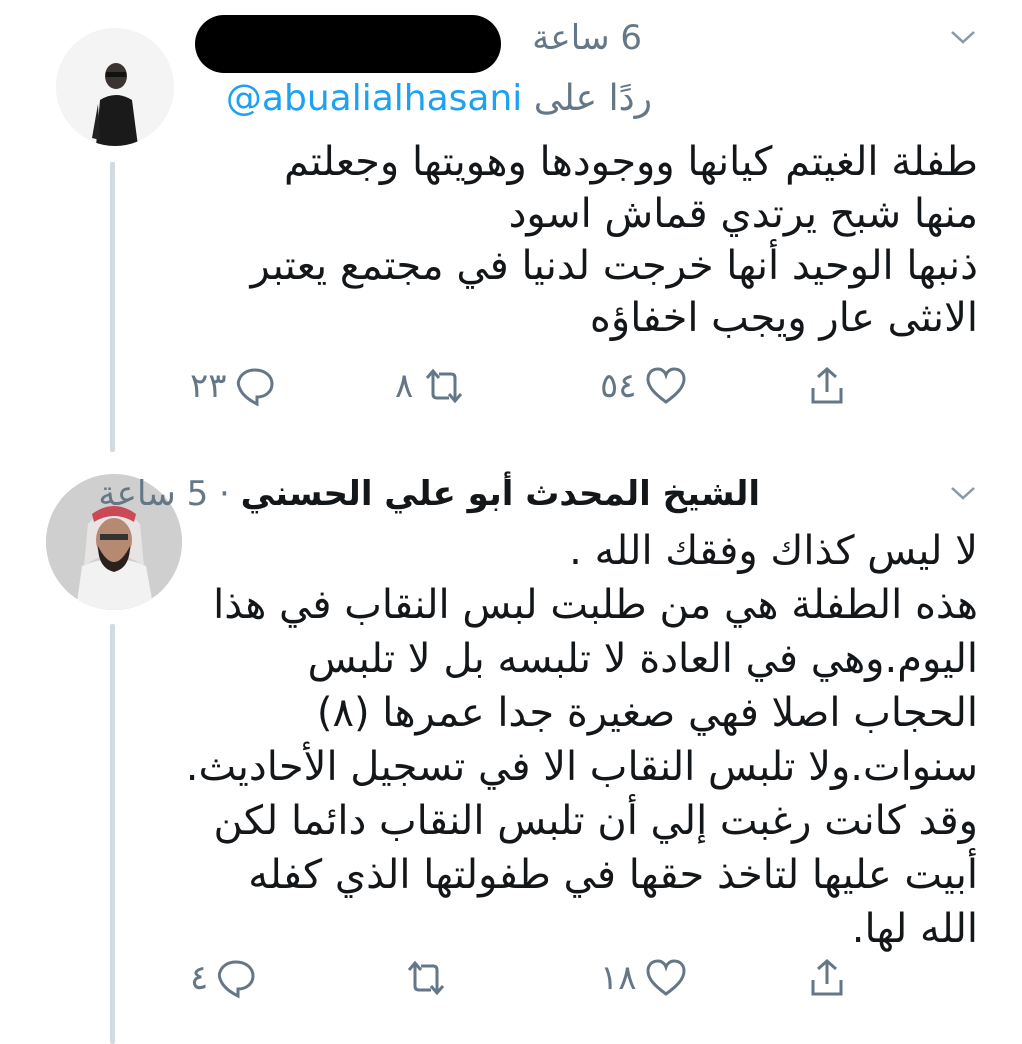 This screenshot has height=1044, width=1022. What do you see at coordinates (374, 98) in the screenshot?
I see `reply-handle-link: @abualialhasani` at bounding box center [374, 98].